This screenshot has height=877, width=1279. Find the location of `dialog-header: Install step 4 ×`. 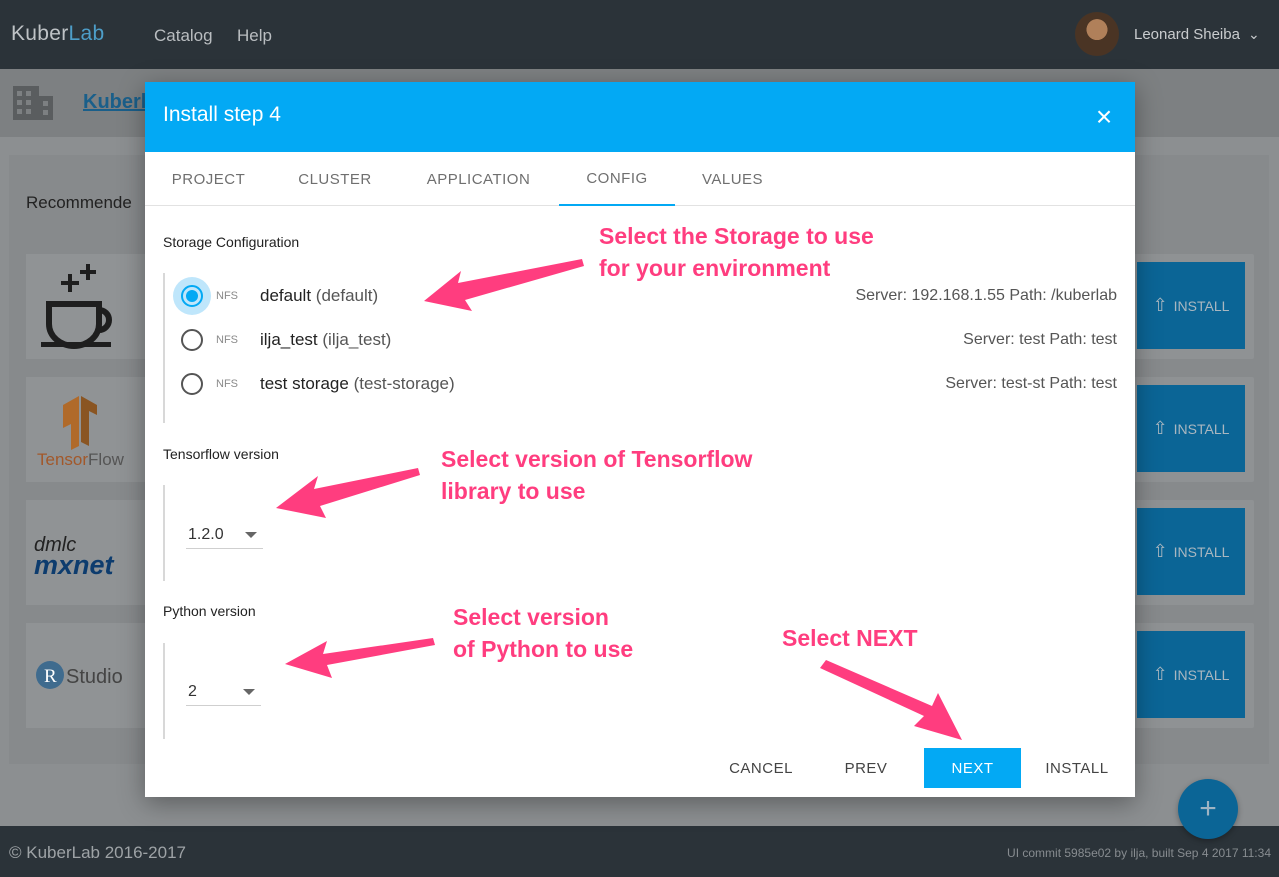

dialog-header: Install step 4 × is located at coordinates (640, 117).